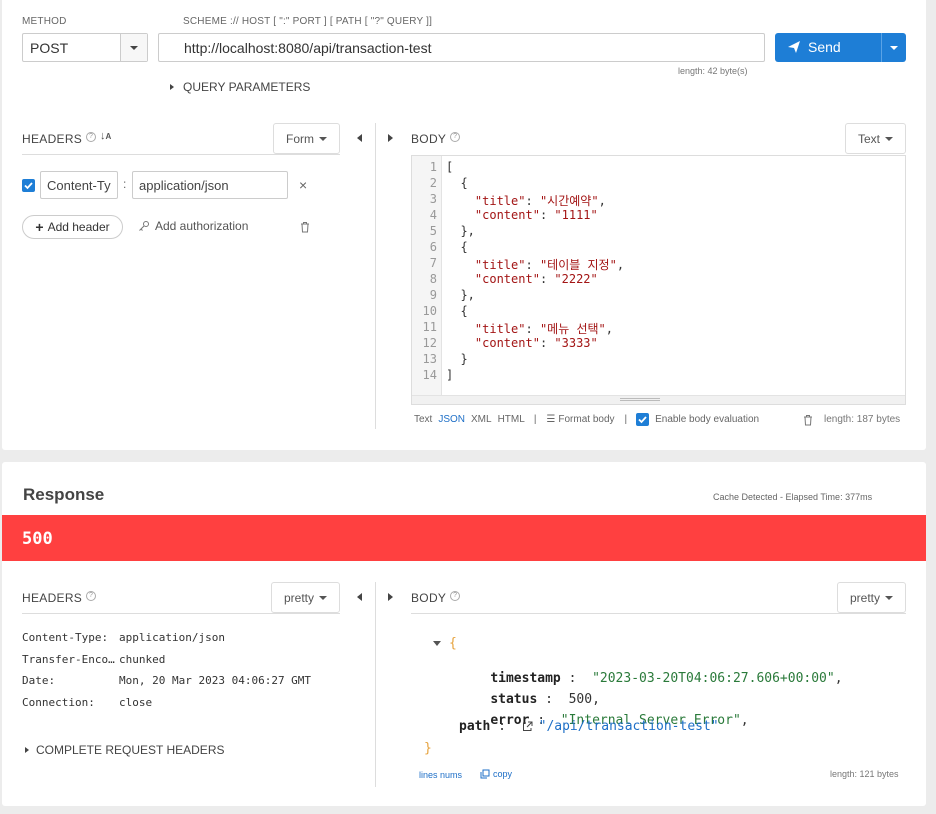 This screenshot has width=936, height=814. What do you see at coordinates (794, 47) in the screenshot?
I see `send-icon` at bounding box center [794, 47].